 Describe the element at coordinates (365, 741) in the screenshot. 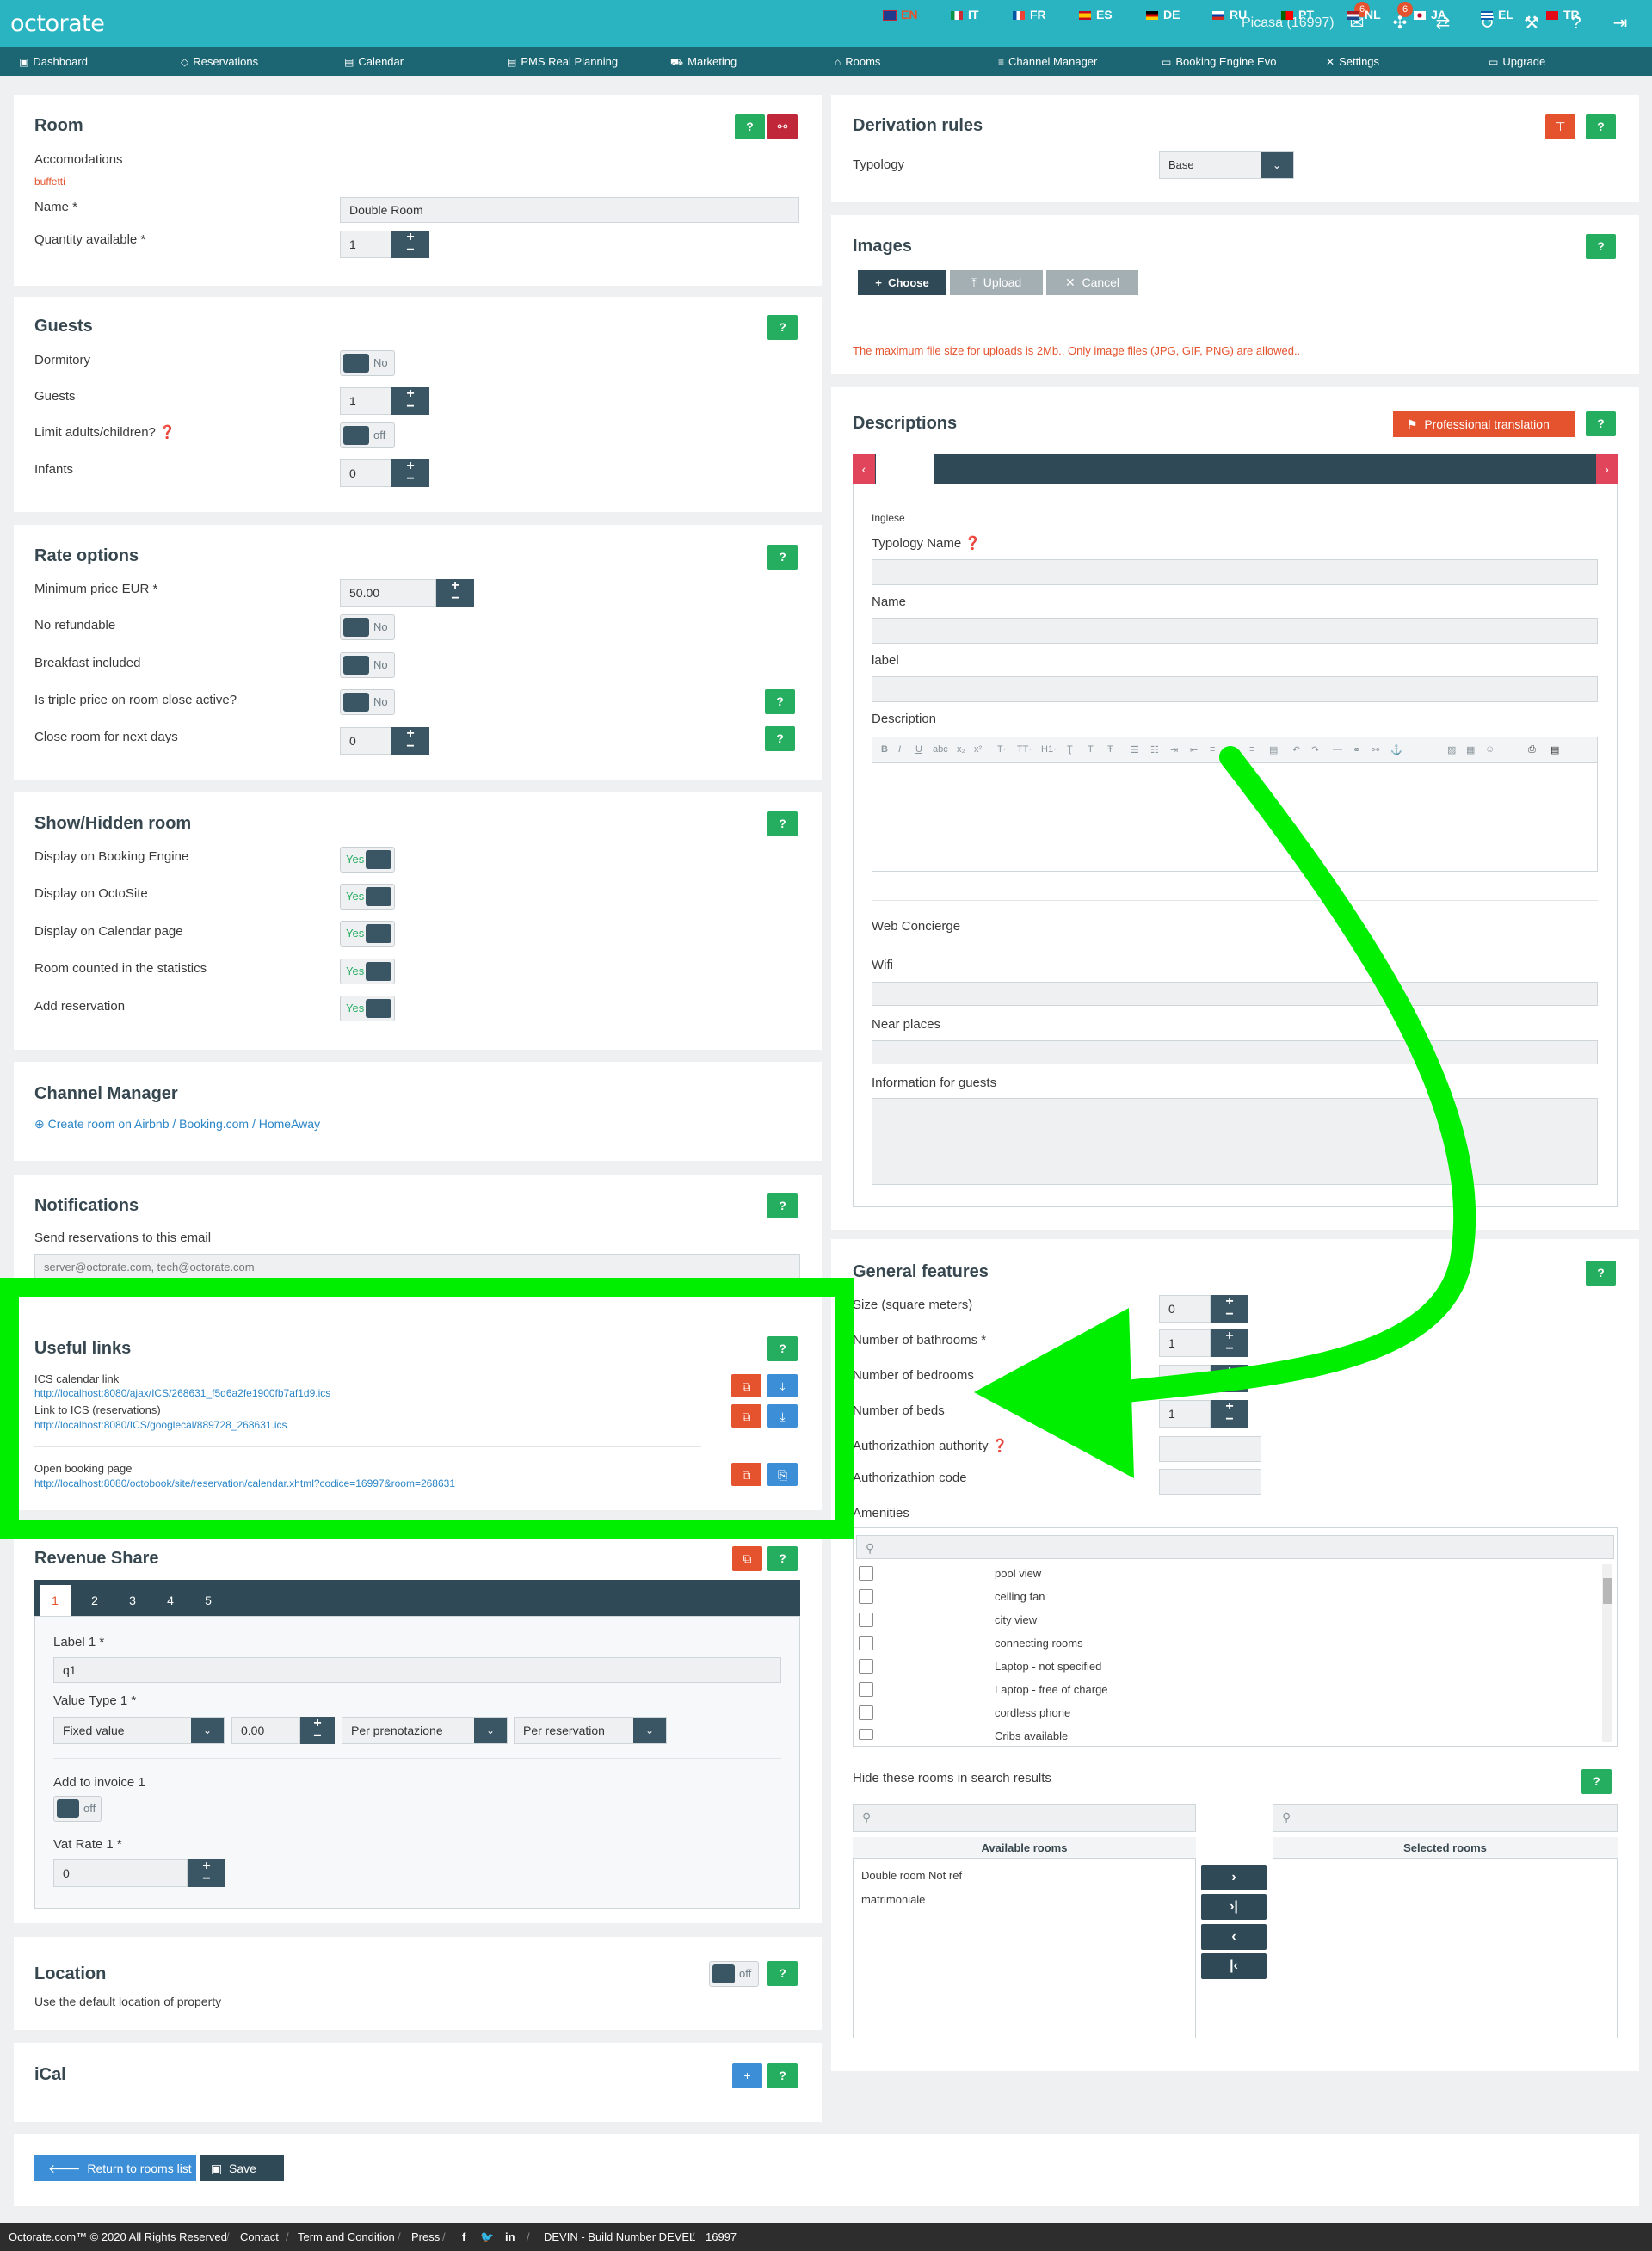

I see `close-room-value: 0` at that location.